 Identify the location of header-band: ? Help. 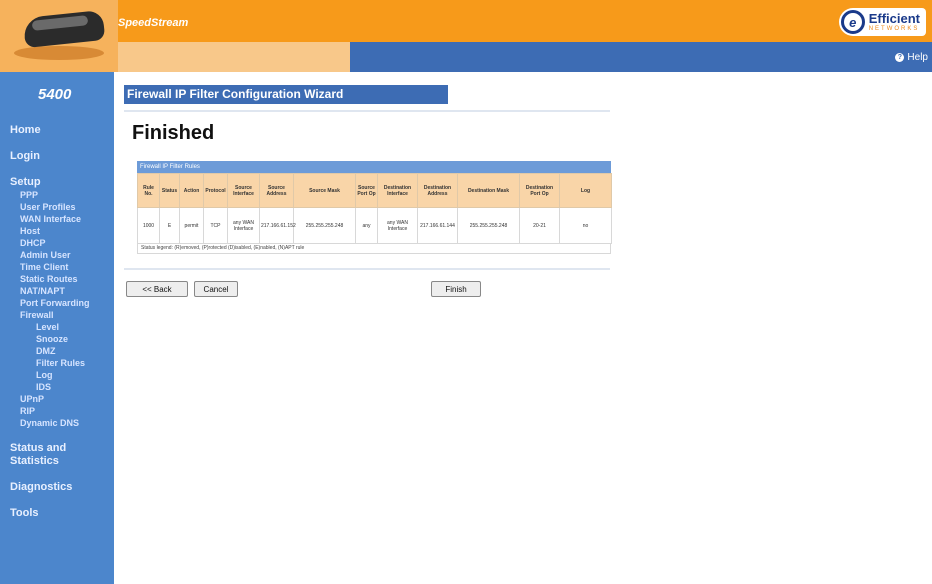
(525, 57).